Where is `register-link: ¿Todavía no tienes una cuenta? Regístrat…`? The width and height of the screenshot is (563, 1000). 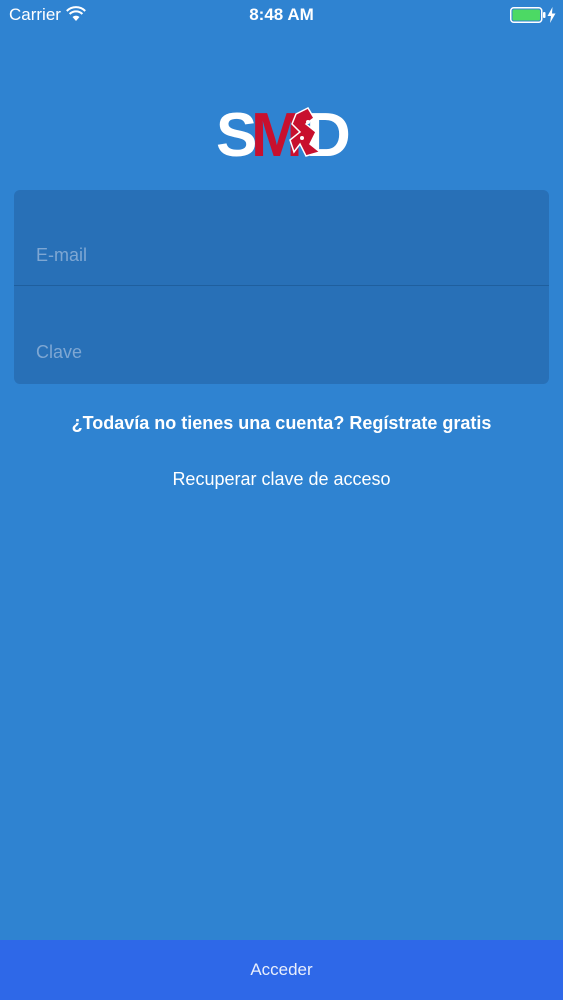 register-link: ¿Todavía no tienes una cuenta? Regístrat… is located at coordinates (281, 423).